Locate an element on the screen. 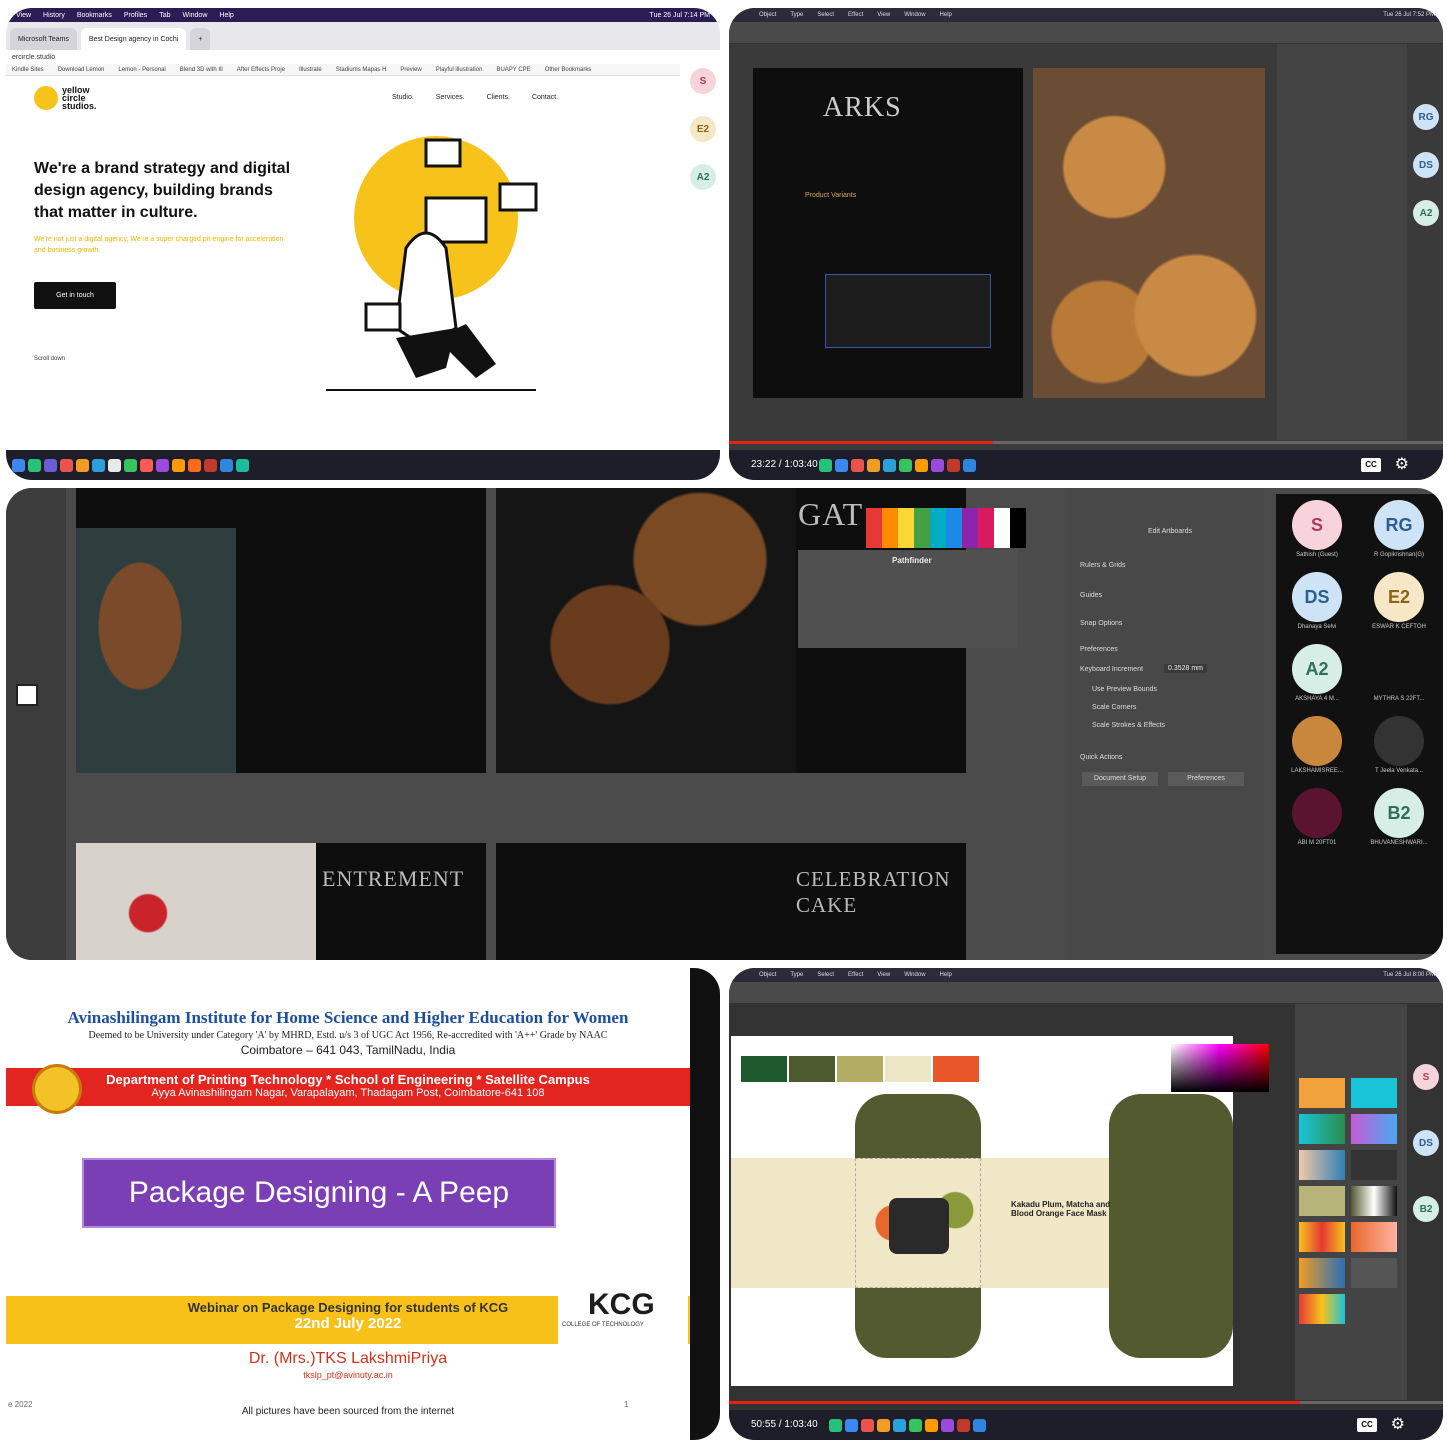 This screenshot has width=1447, height=1440. bookmark: Blend 3D with Ill is located at coordinates (201, 70).